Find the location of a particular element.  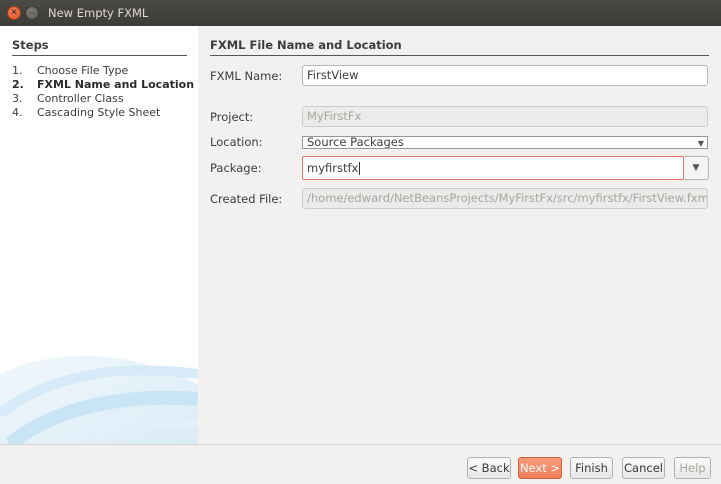

step-number: 3. is located at coordinates (17, 98).